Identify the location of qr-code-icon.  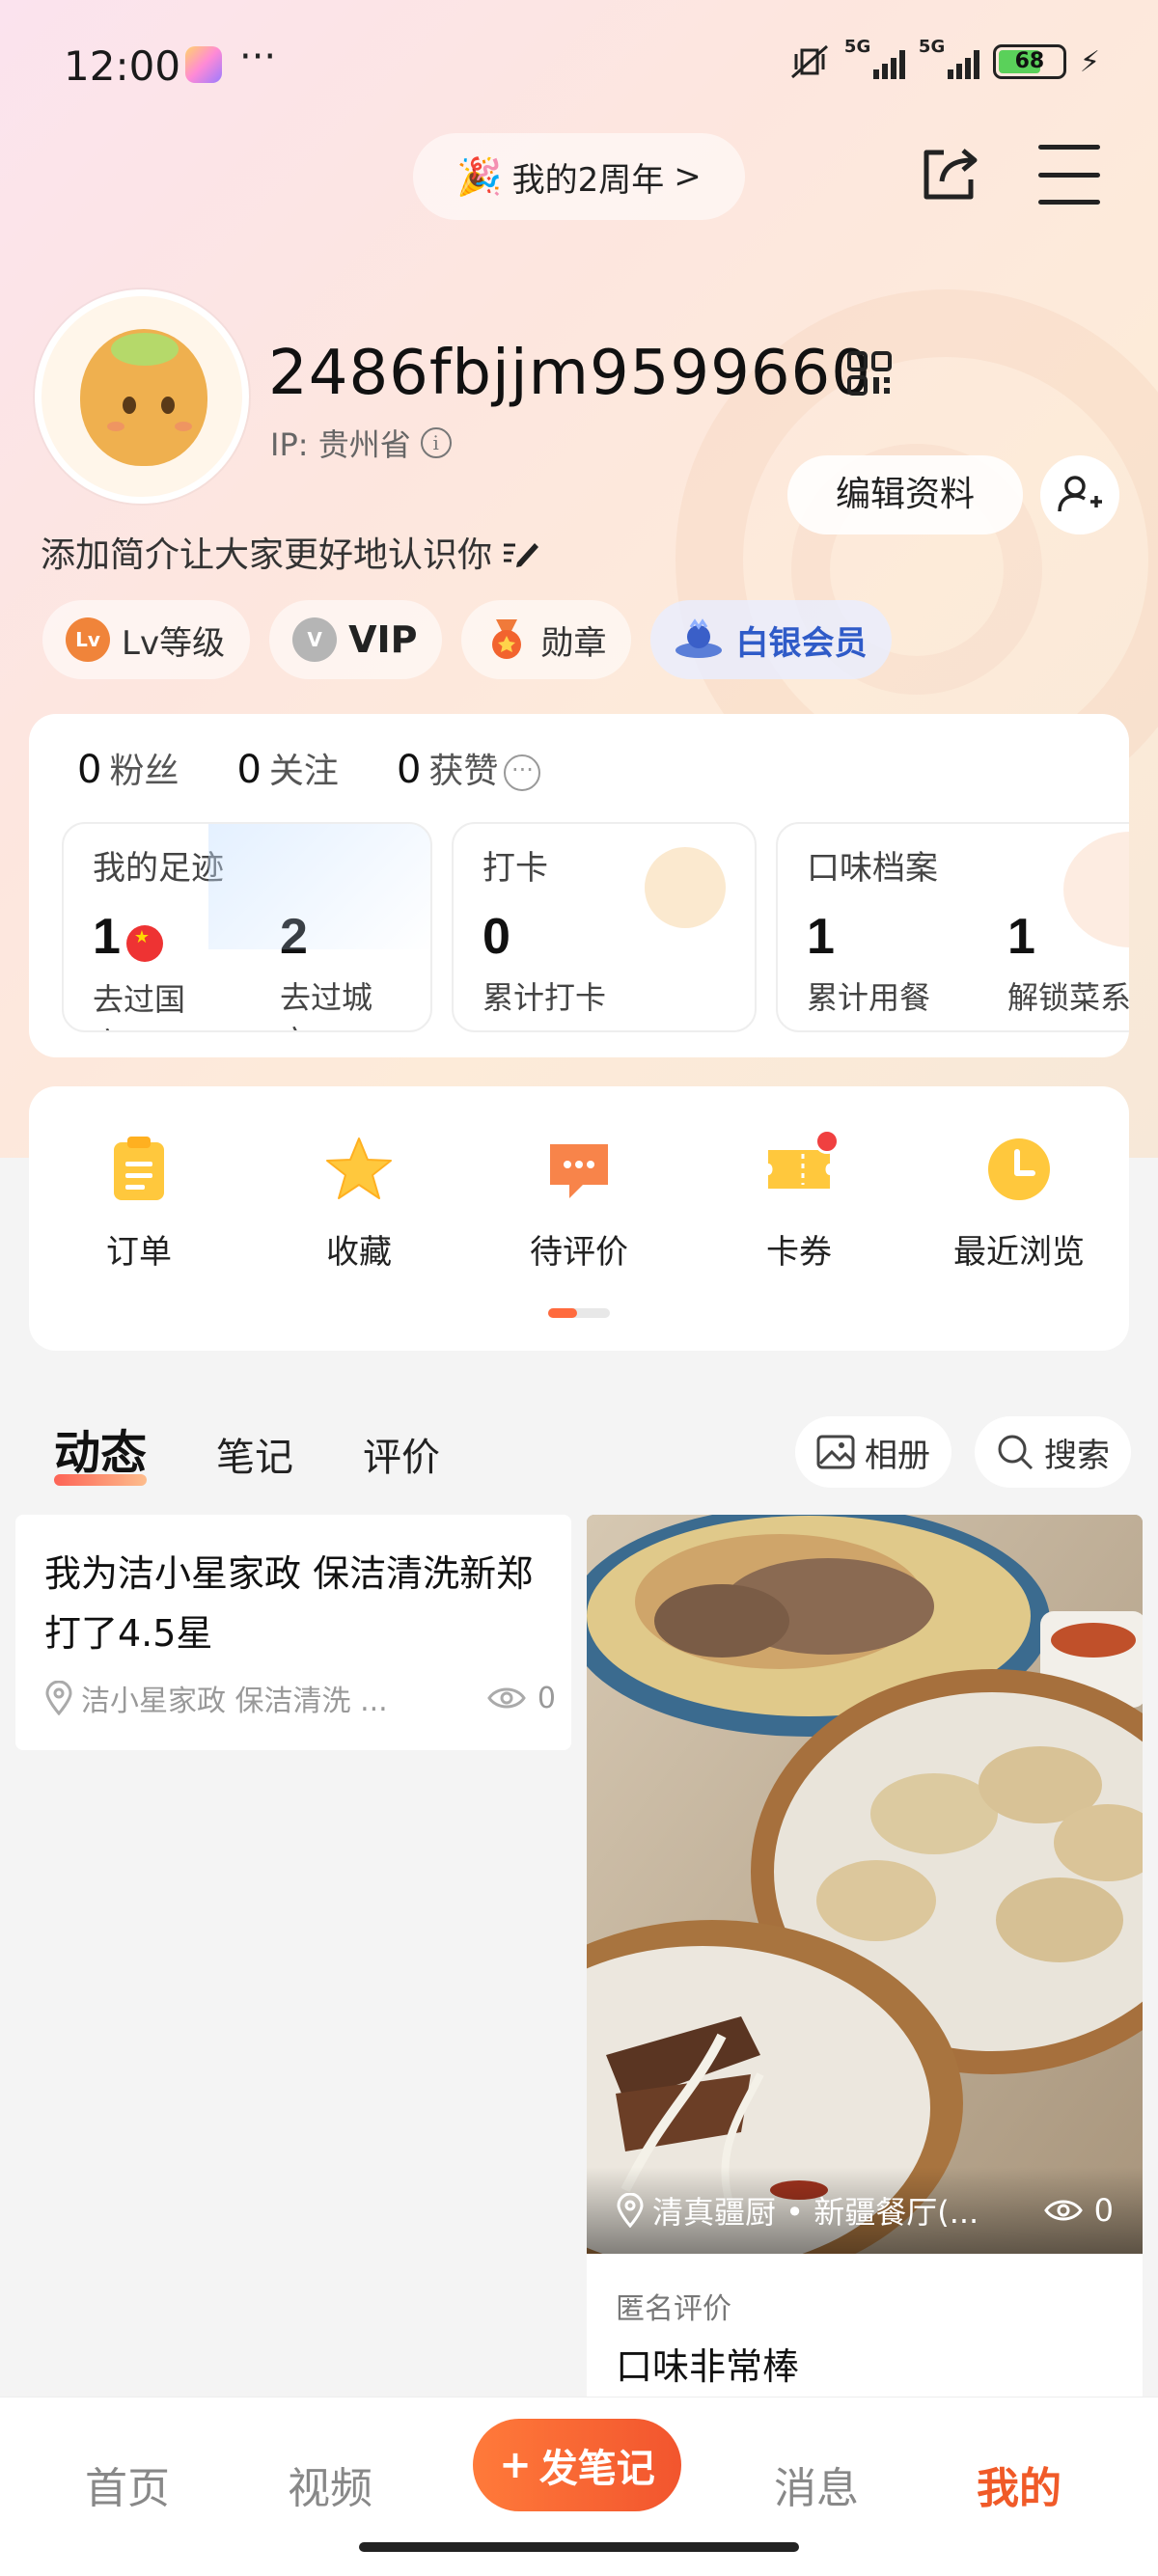
(869, 373).